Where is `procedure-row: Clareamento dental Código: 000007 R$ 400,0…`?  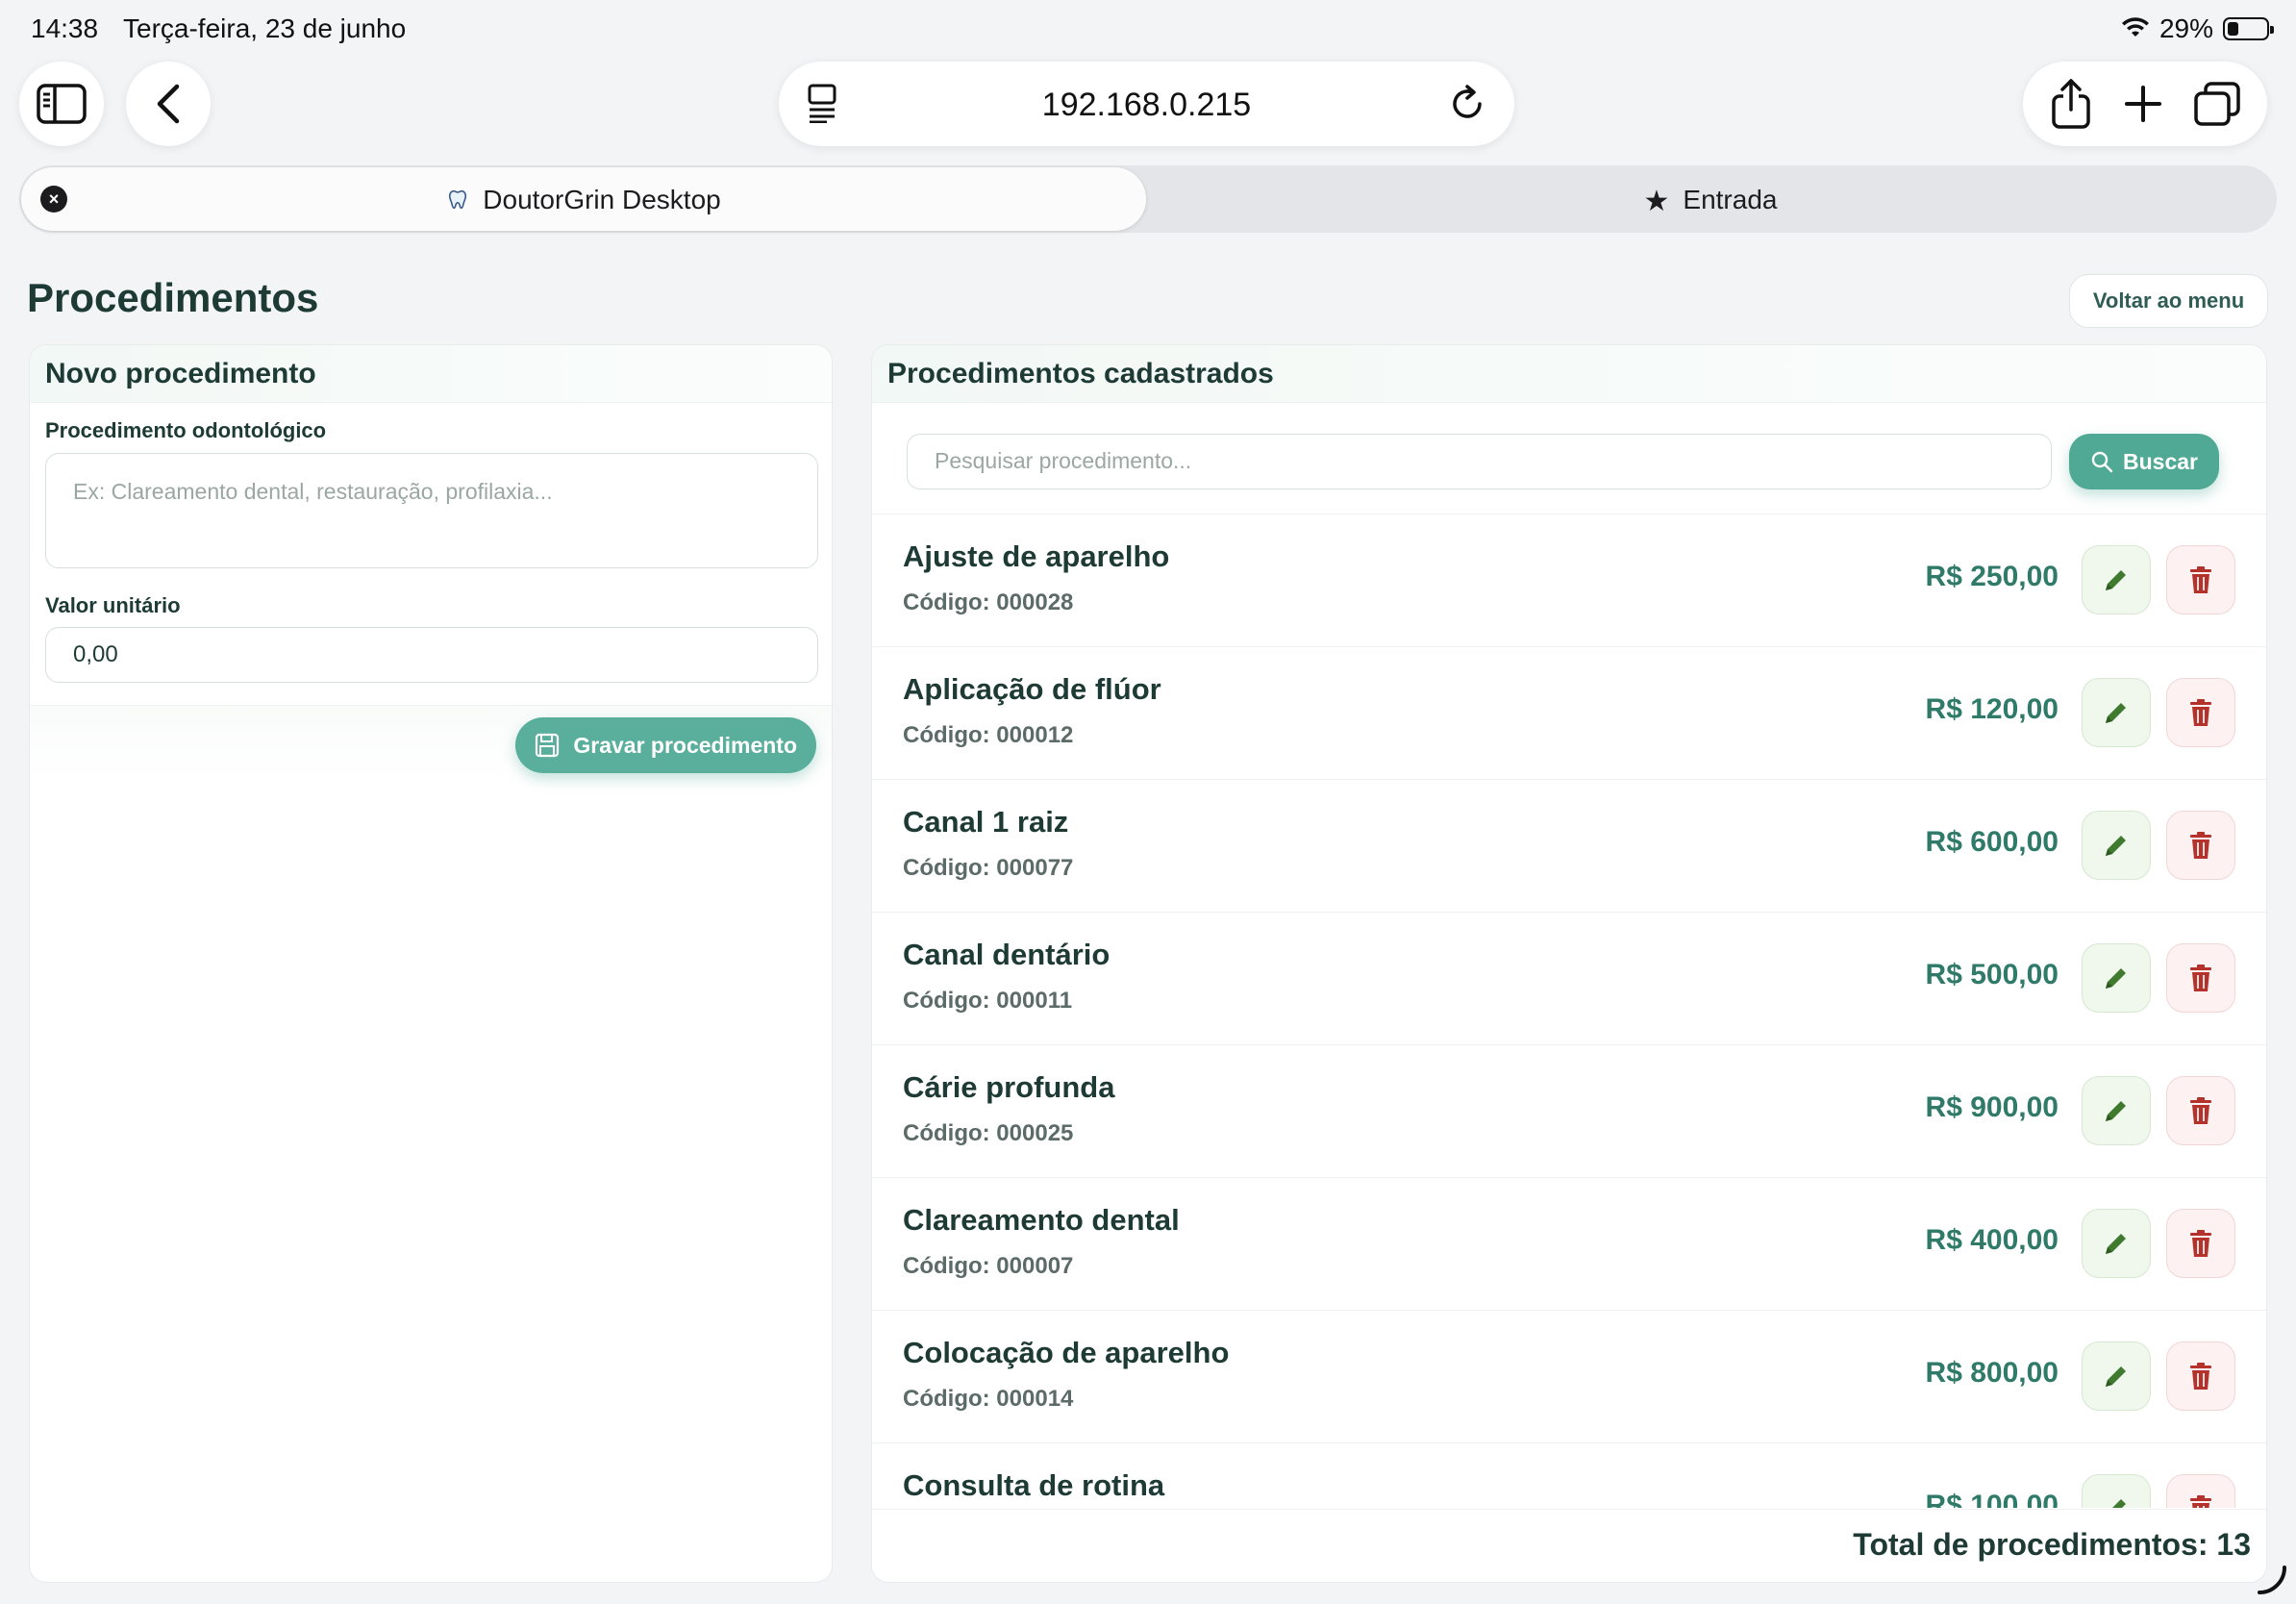
procedure-row: Clareamento dental Código: 000007 R$ 400,0… is located at coordinates (1569, 1244).